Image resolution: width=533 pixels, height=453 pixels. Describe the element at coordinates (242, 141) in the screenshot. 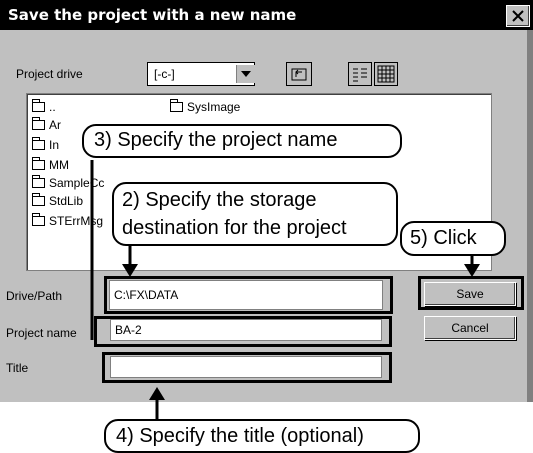

I see `callout-step3: 3) Specify the project name` at that location.